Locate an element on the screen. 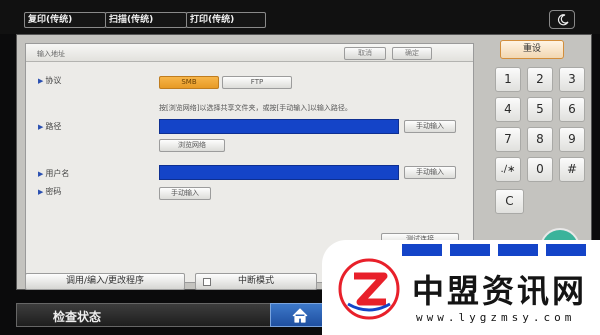 This screenshot has height=335, width=600. brand-logo-icon is located at coordinates (369, 289).